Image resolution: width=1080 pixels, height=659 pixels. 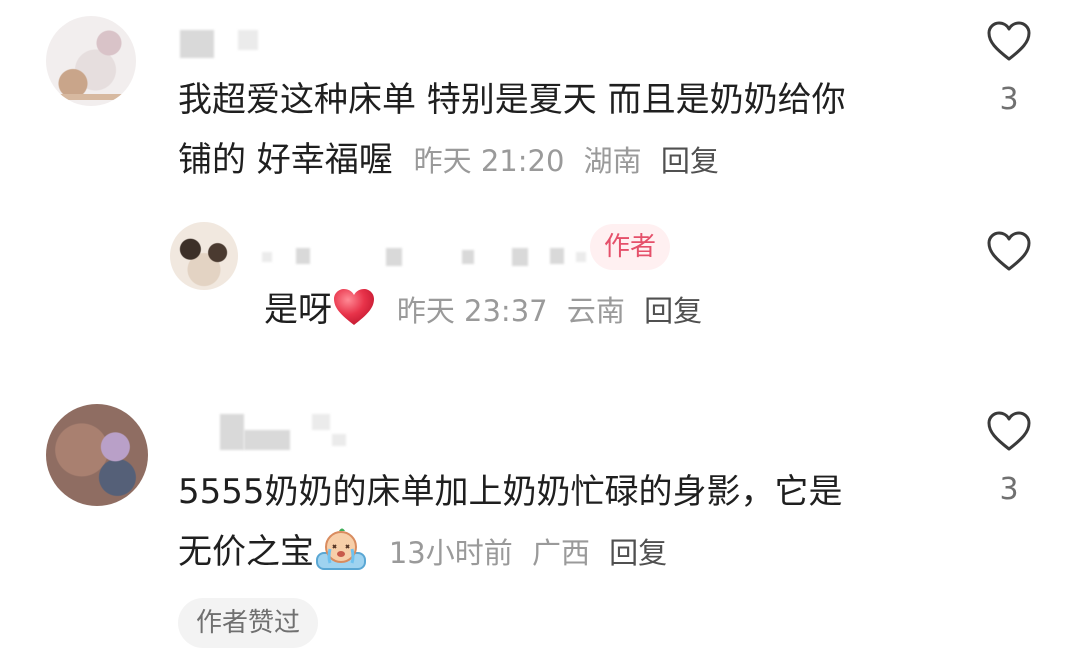 What do you see at coordinates (612, 161) in the screenshot?
I see `comment-location: 湖南` at bounding box center [612, 161].